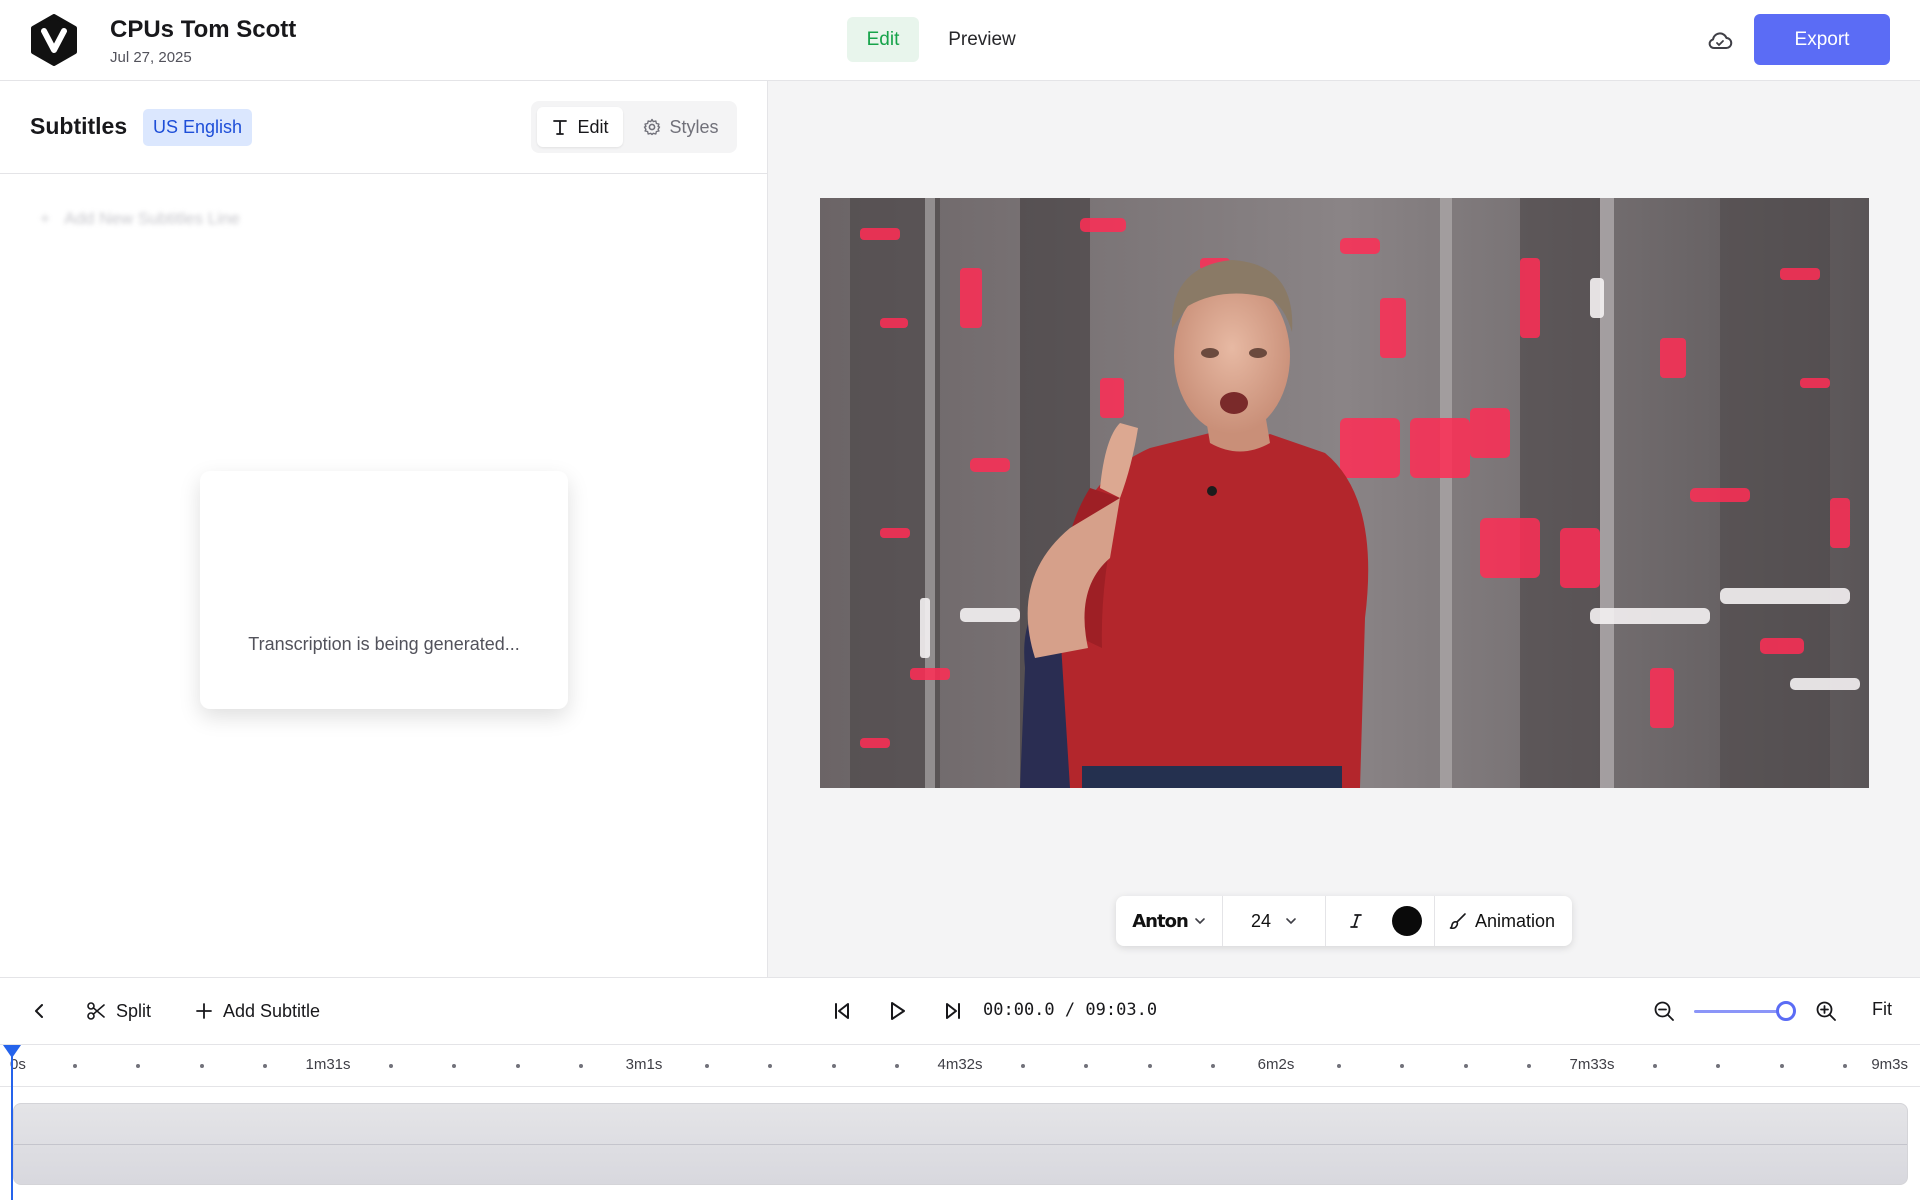 Image resolution: width=1920 pixels, height=1200 pixels. What do you see at coordinates (1889, 1064) in the screenshot?
I see `ruler-tick-label: 9m3s` at bounding box center [1889, 1064].